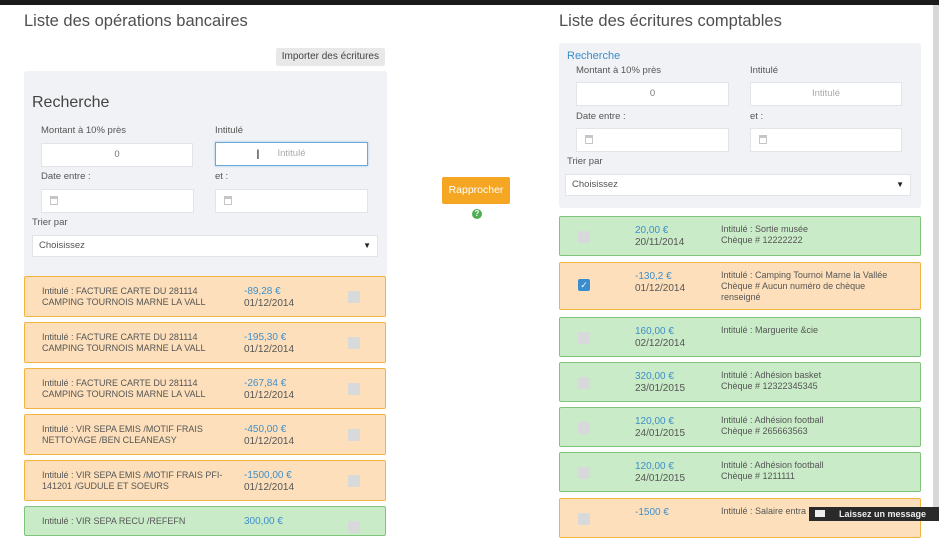  What do you see at coordinates (765, 229) in the screenshot?
I see `entry-intitule: Intitulé : Sortie musée` at bounding box center [765, 229].